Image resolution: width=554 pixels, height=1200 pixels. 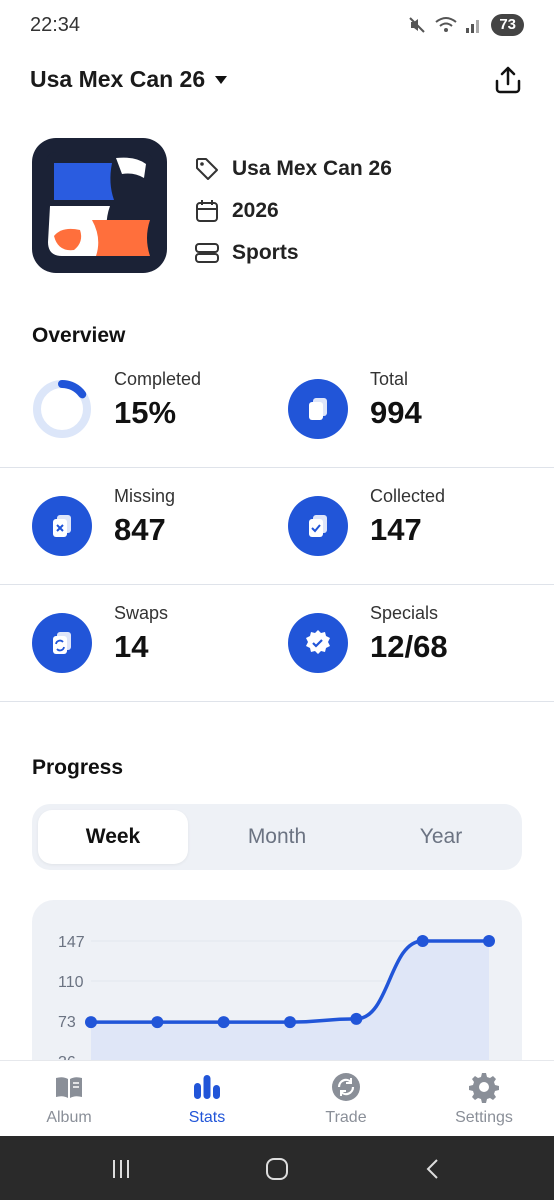 I want to click on nav-album: Album, so click(x=69, y=1101).